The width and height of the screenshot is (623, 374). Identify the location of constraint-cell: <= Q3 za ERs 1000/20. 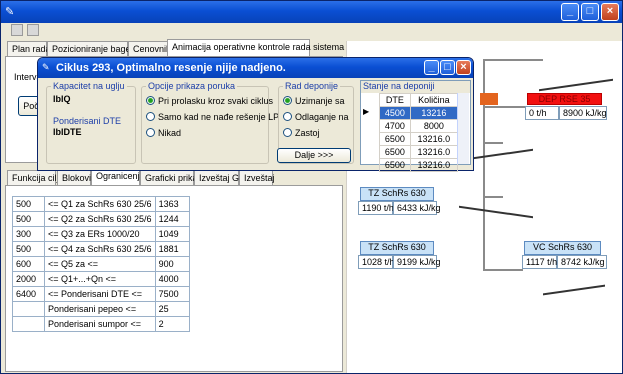
(100, 234).